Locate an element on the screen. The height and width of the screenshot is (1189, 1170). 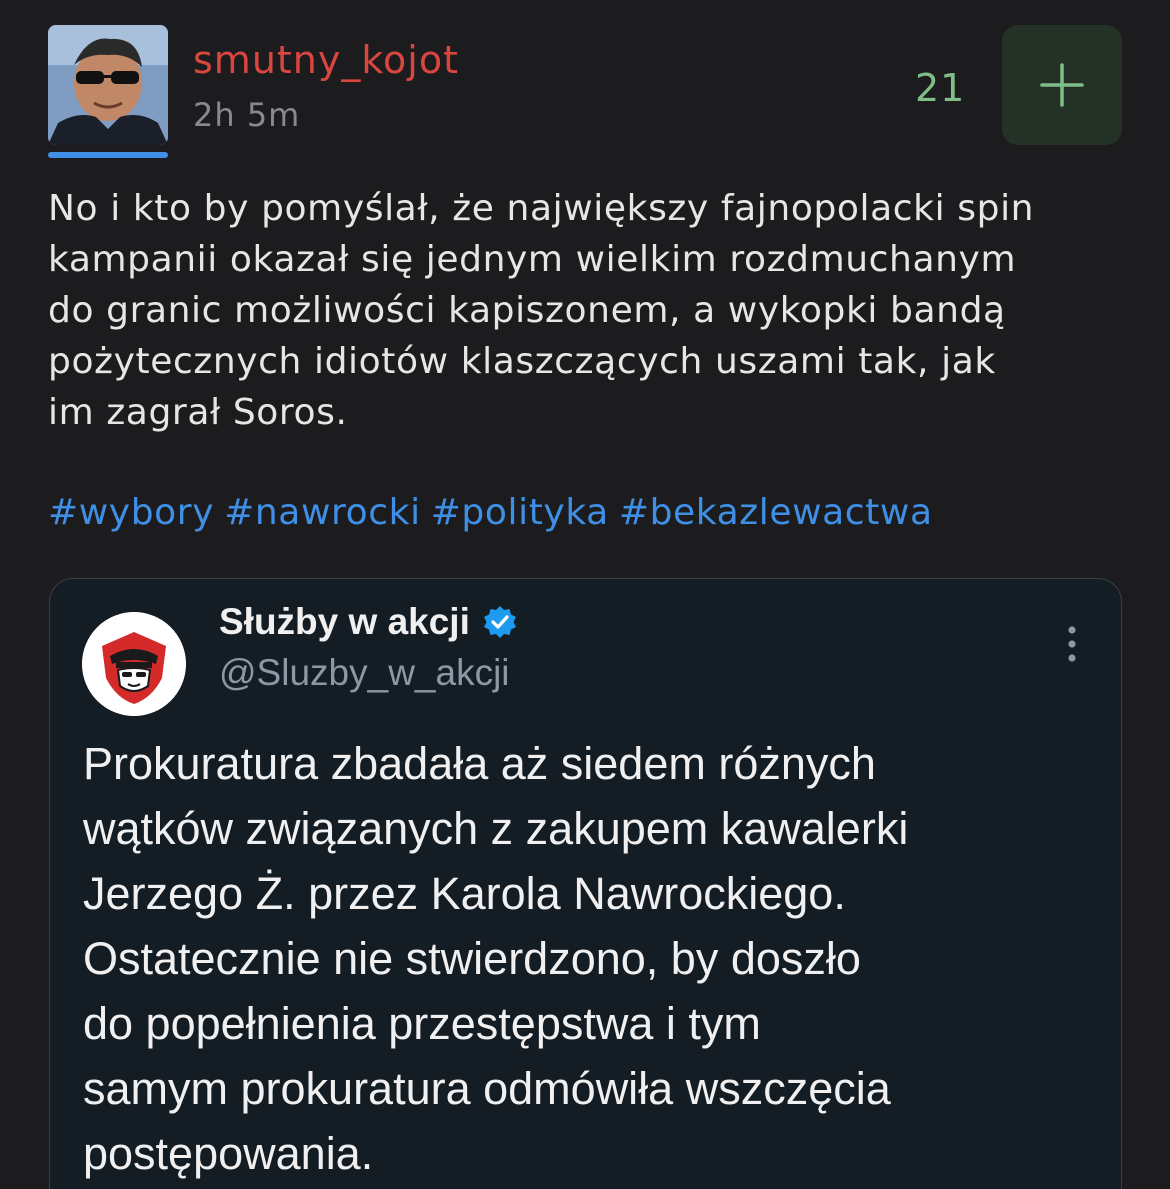
tag-nawrocki: #nawrocki is located at coordinates (322, 512).